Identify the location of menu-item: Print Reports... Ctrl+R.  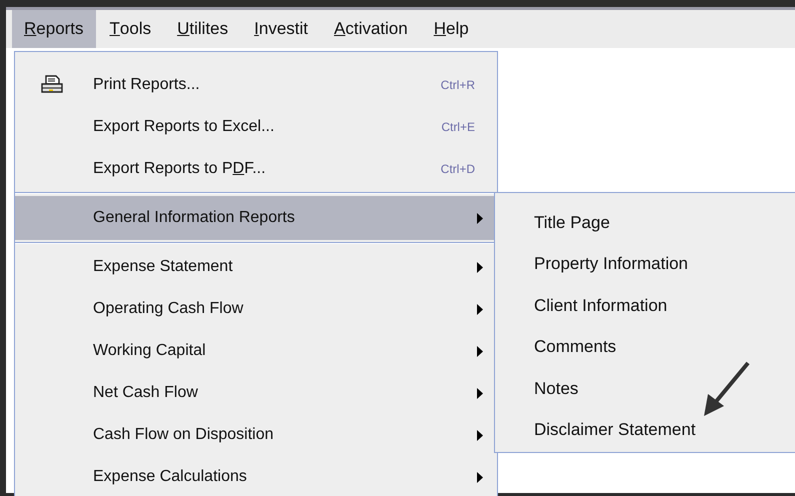
(256, 85).